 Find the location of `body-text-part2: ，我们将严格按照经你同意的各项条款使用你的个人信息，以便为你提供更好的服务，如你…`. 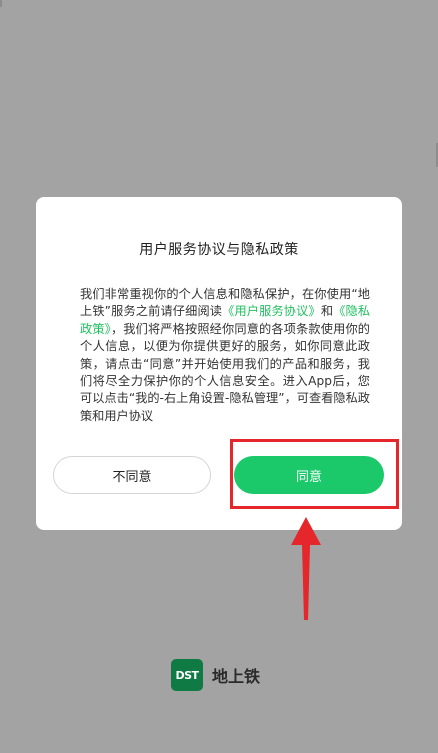

body-text-part2: ，我们将严格按照经你同意的各项条款使用你的个人信息，以便为你提供更好的服务，如你… is located at coordinates (225, 372).